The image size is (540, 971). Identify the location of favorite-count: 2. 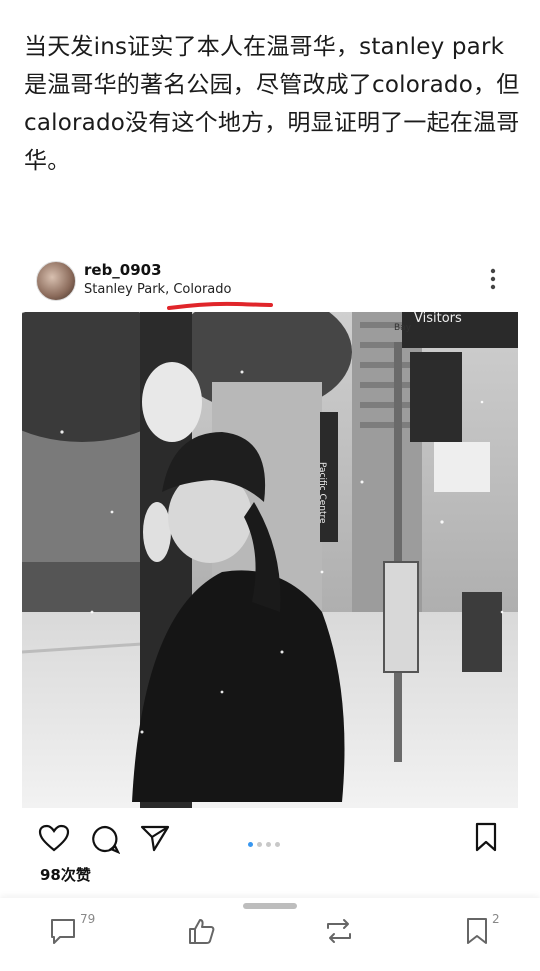
(496, 919).